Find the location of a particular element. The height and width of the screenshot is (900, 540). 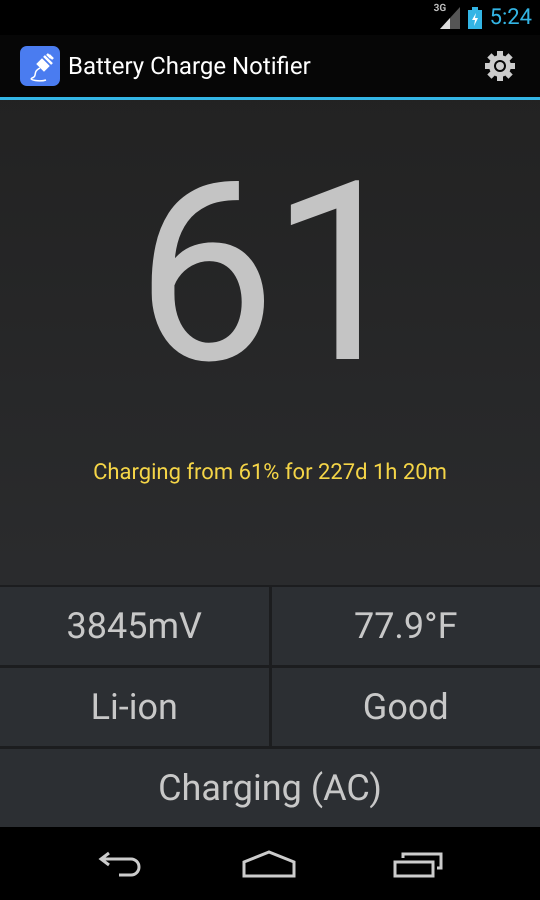

battery-percent: 61 is located at coordinates (269, 275).